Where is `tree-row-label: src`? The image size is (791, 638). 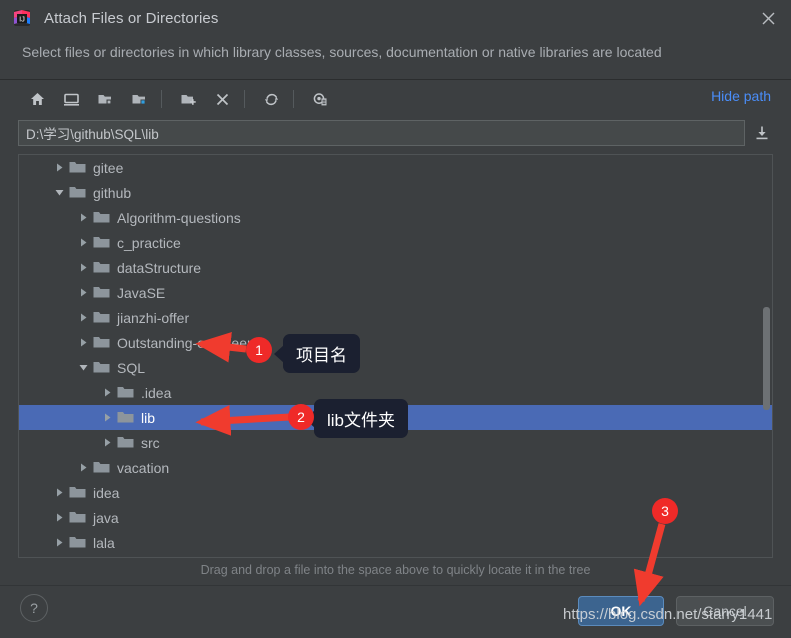
tree-row-label: src is located at coordinates (150, 442).